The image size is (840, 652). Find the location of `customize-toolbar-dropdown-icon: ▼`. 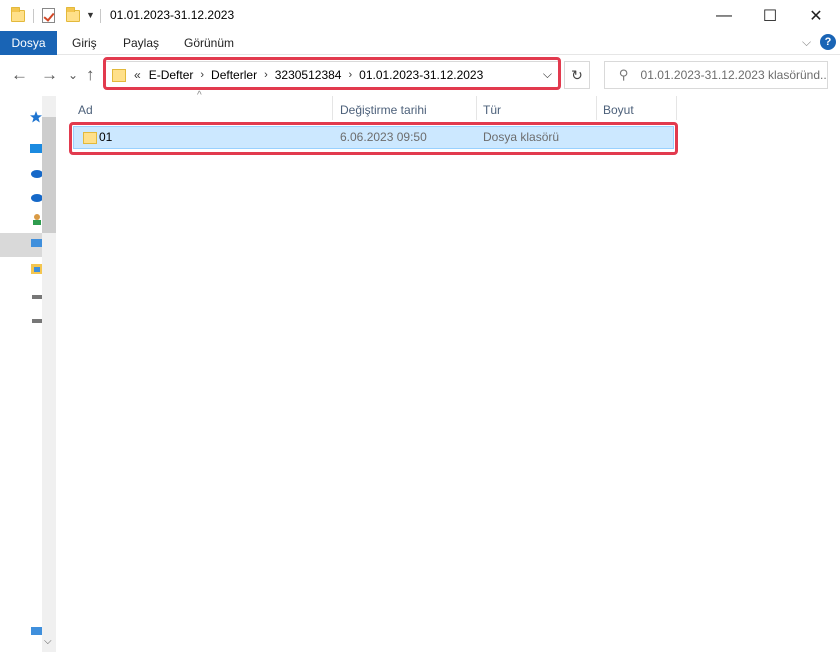

customize-toolbar-dropdown-icon: ▼ is located at coordinates (90, 15).